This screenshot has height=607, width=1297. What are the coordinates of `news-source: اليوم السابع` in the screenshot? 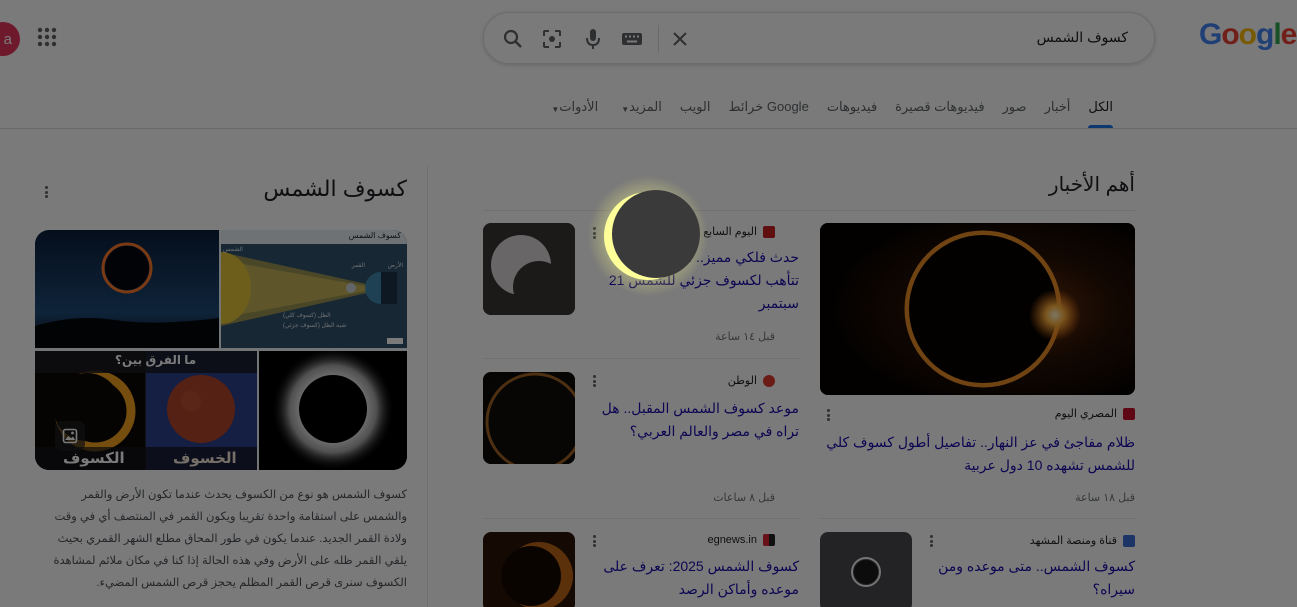 It's located at (739, 231).